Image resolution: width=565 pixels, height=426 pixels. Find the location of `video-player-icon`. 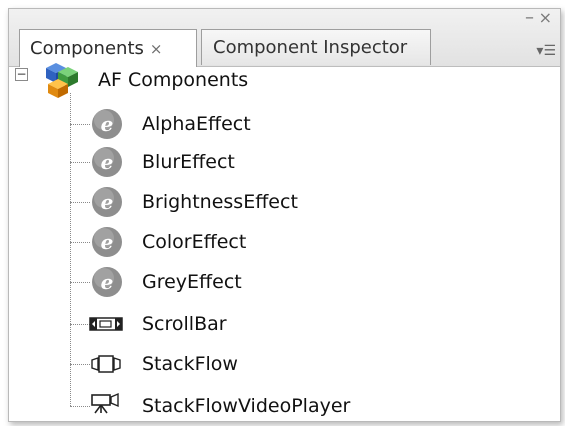

video-player-icon is located at coordinates (105, 403).